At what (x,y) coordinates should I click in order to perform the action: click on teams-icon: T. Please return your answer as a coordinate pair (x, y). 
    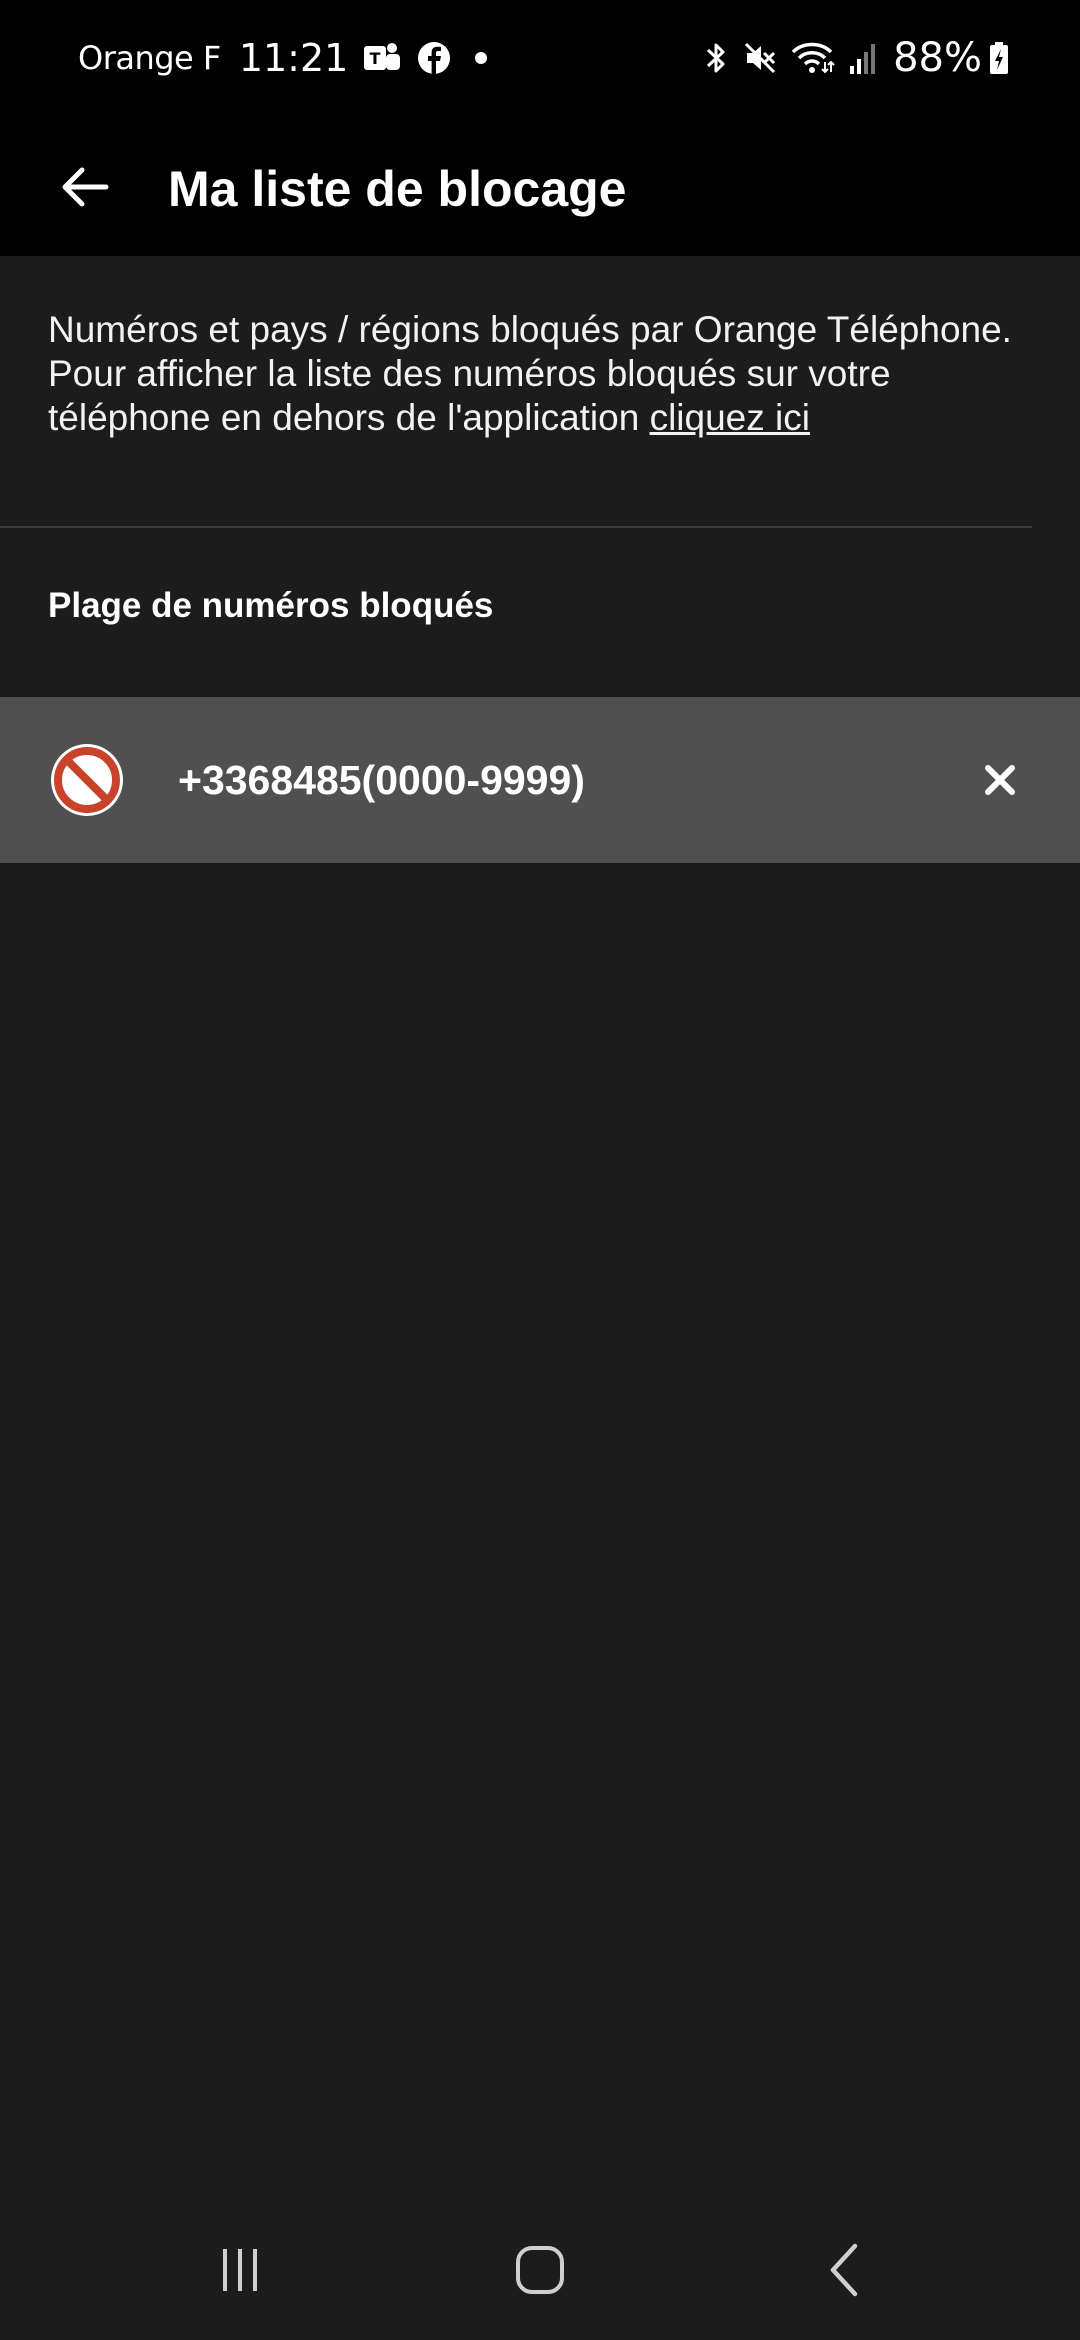
    Looking at the image, I should click on (382, 58).